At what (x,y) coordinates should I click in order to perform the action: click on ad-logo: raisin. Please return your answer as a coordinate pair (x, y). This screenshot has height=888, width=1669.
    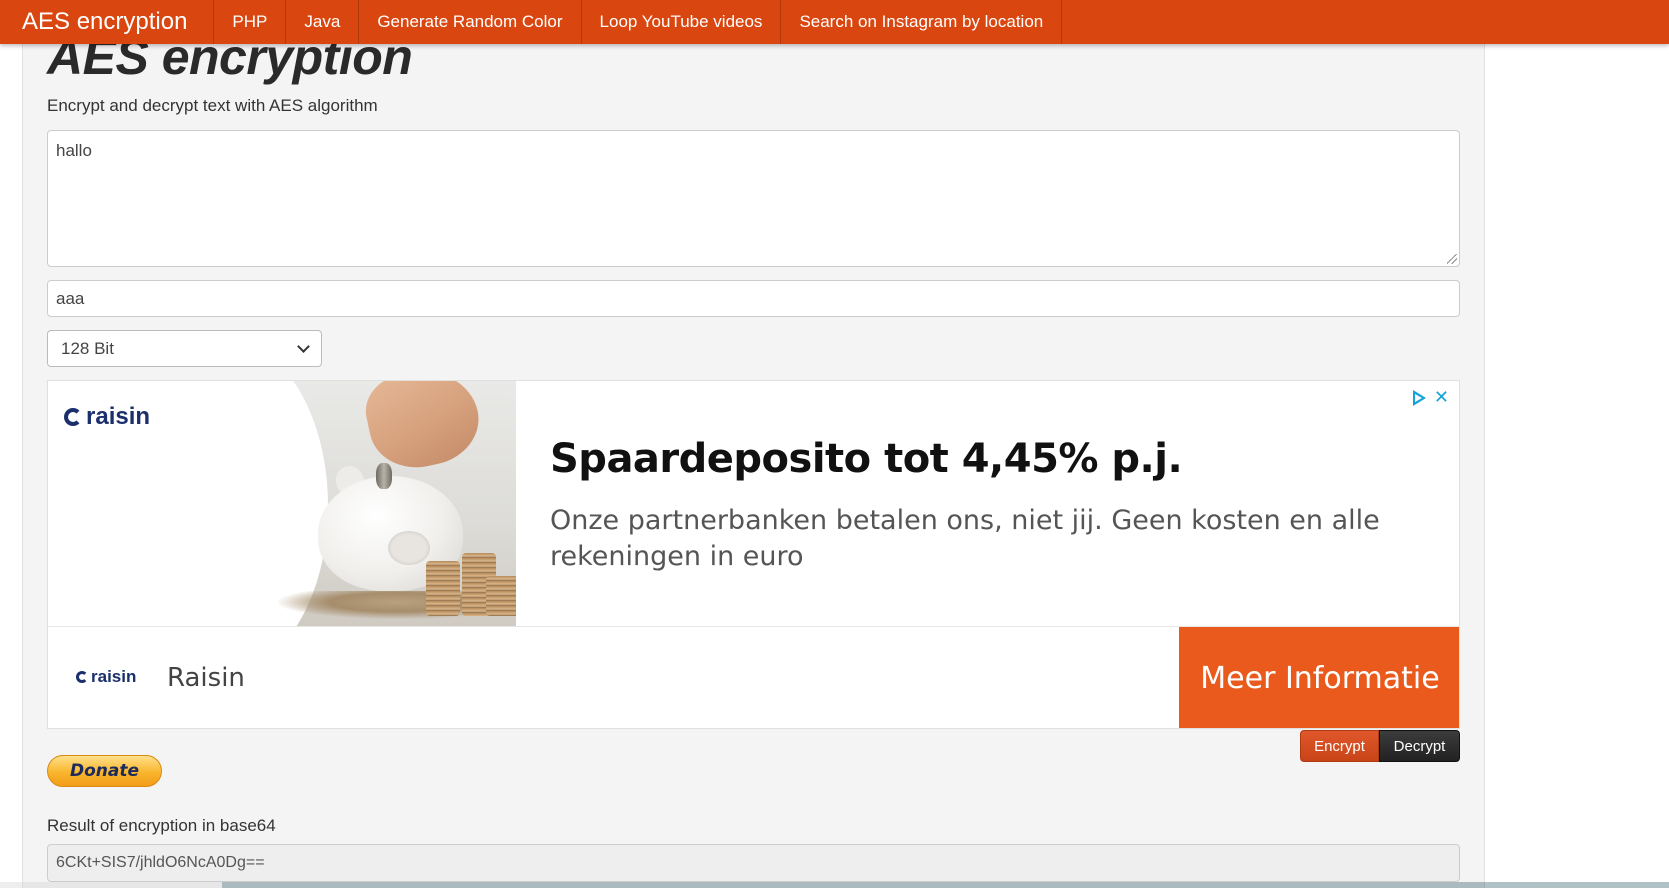
    Looking at the image, I should click on (107, 417).